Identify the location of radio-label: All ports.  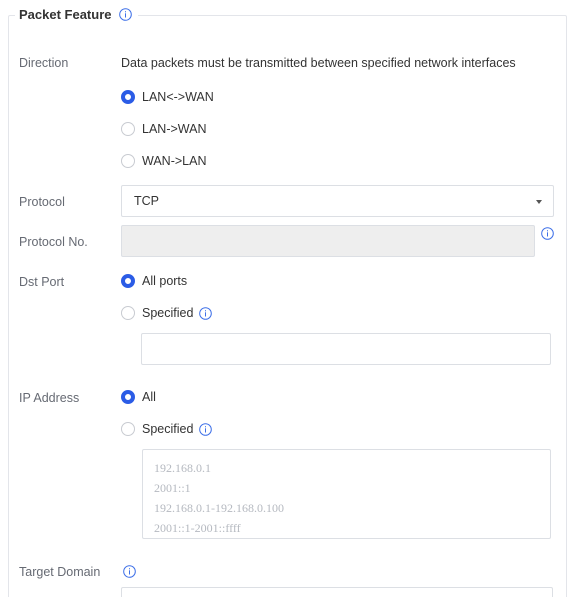
(165, 281).